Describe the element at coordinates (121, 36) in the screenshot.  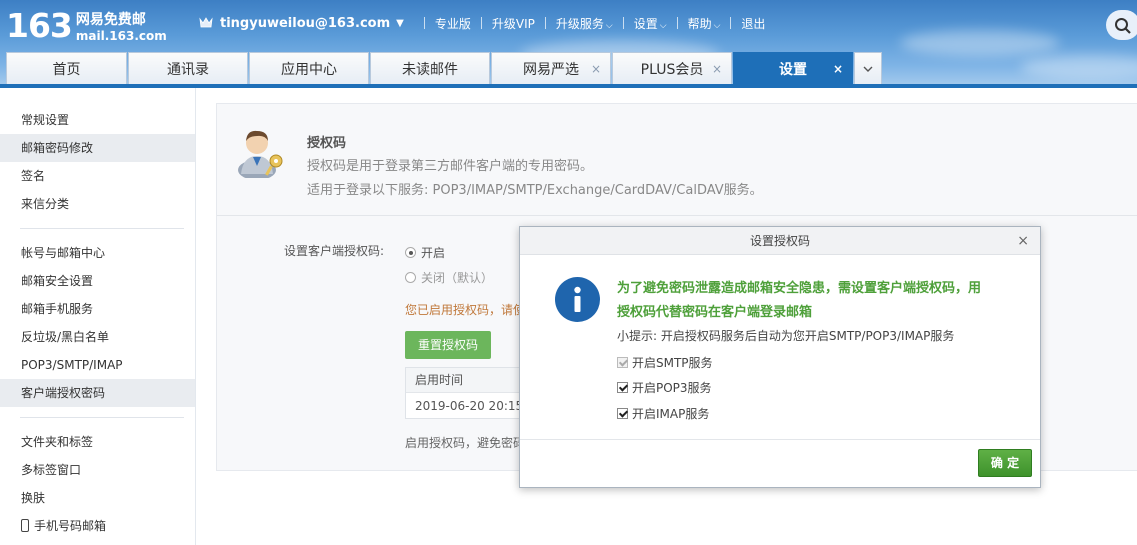
I see `logo-url: mail.163.com` at that location.